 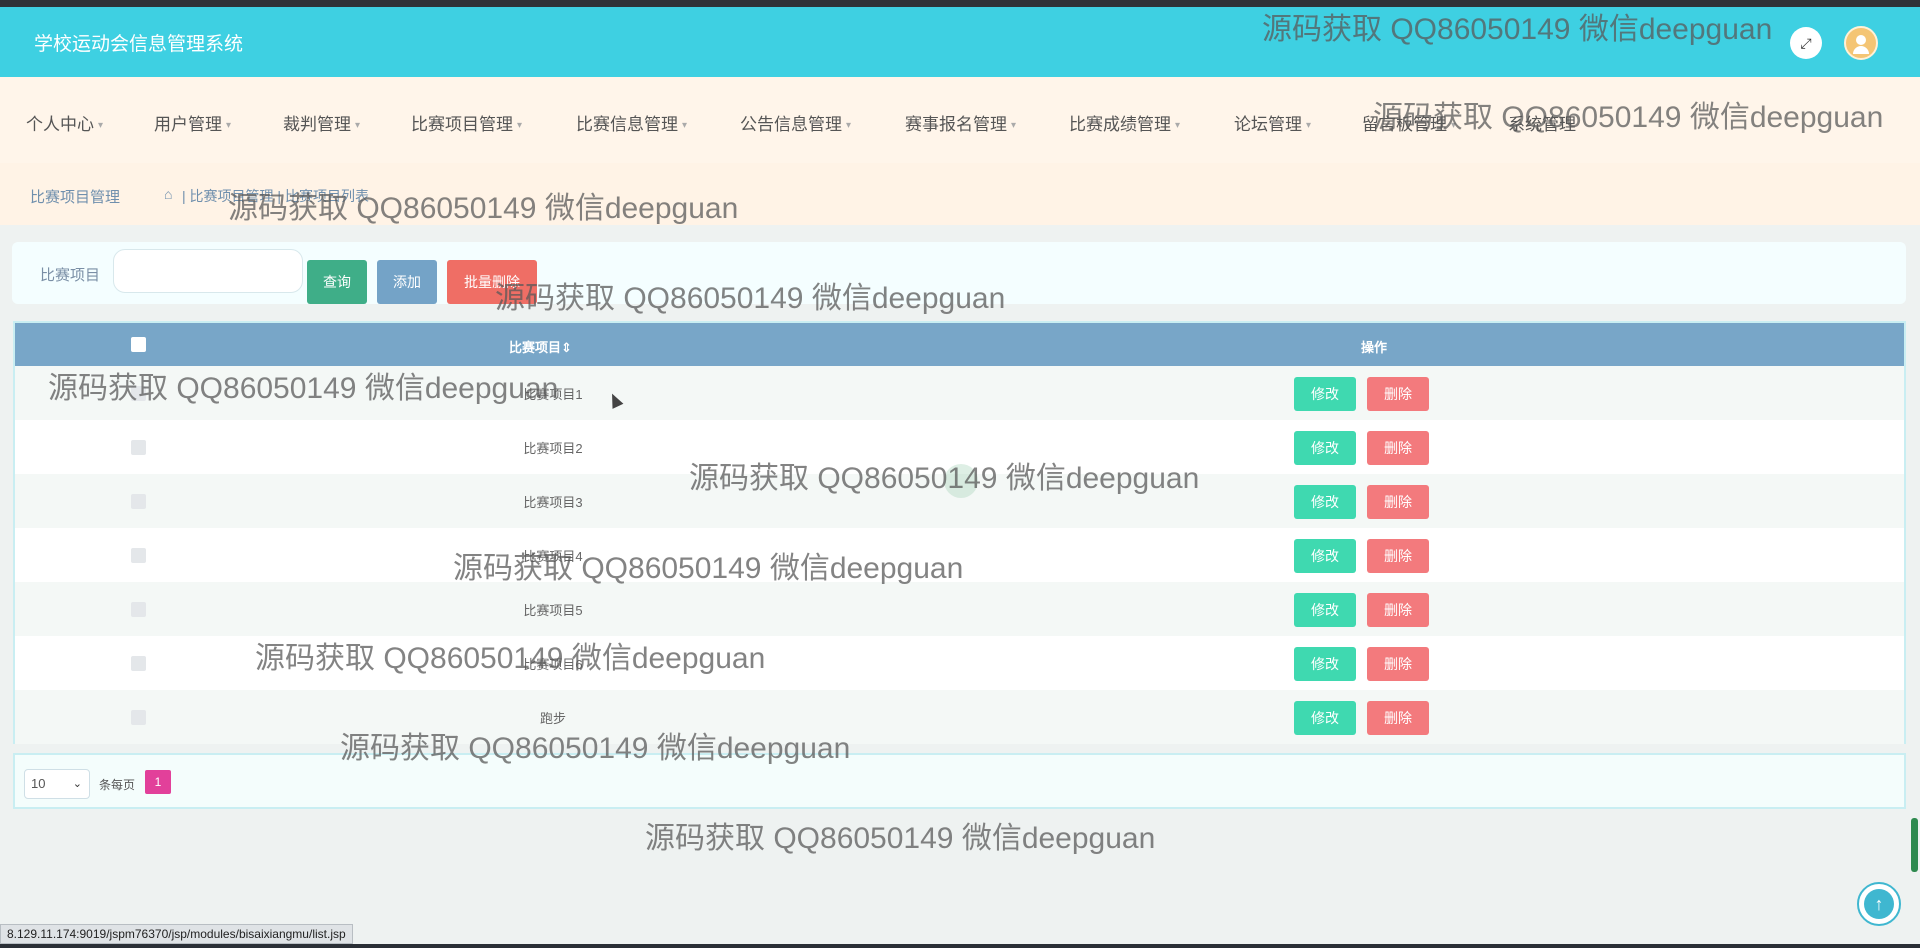 What do you see at coordinates (317, 124) in the screenshot?
I see `nav-item-label: 裁判管理` at bounding box center [317, 124].